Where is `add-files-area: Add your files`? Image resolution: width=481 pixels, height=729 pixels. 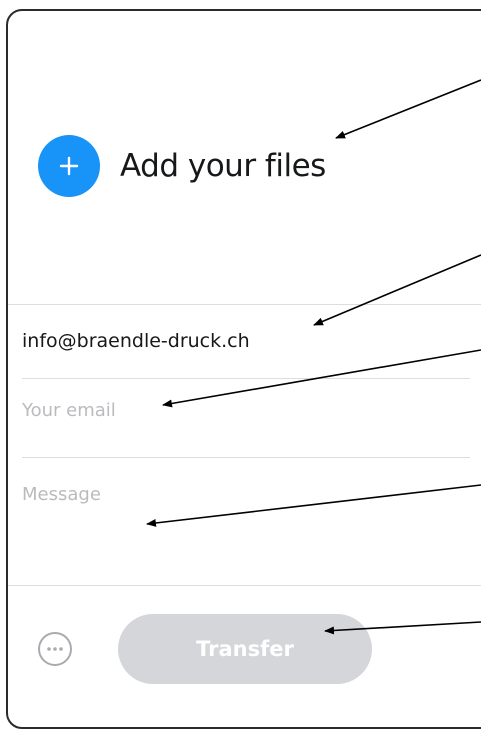 add-files-area: Add your files is located at coordinates (182, 166).